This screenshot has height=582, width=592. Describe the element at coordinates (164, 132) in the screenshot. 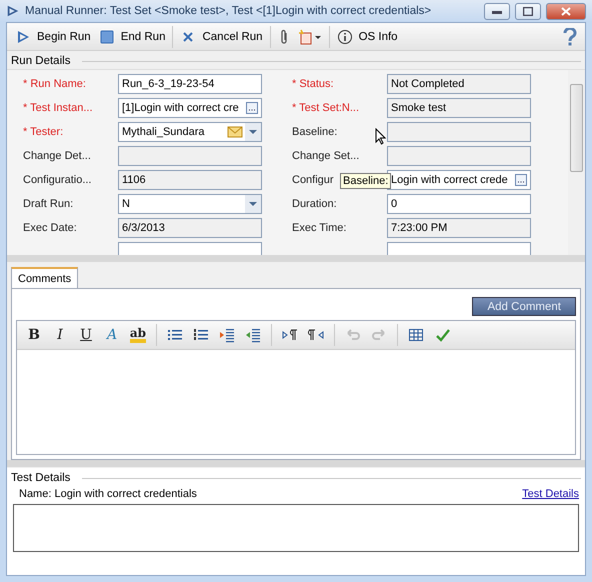

I see `field-value: Mythali_Sundara` at that location.